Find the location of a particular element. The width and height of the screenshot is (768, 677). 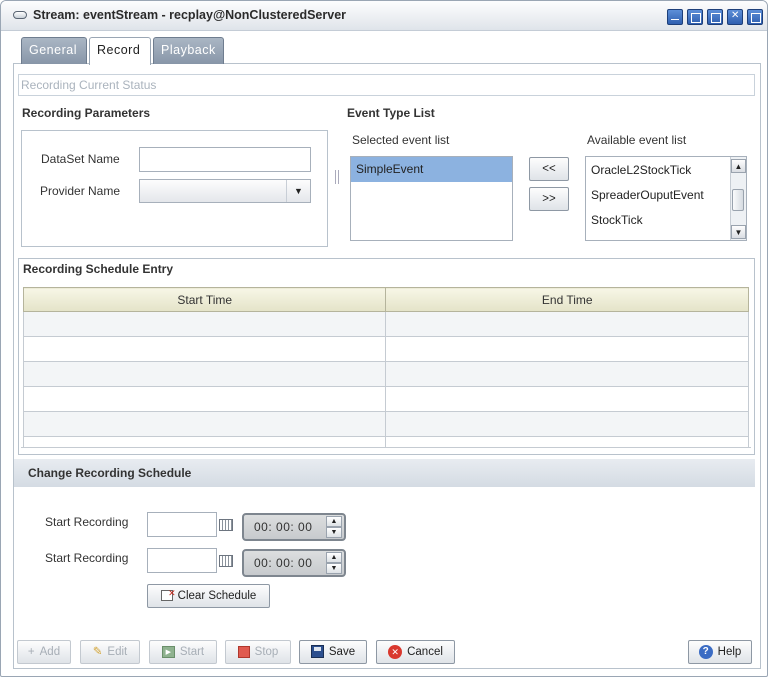

selected-event-list: SimpleEvent is located at coordinates (431, 198).